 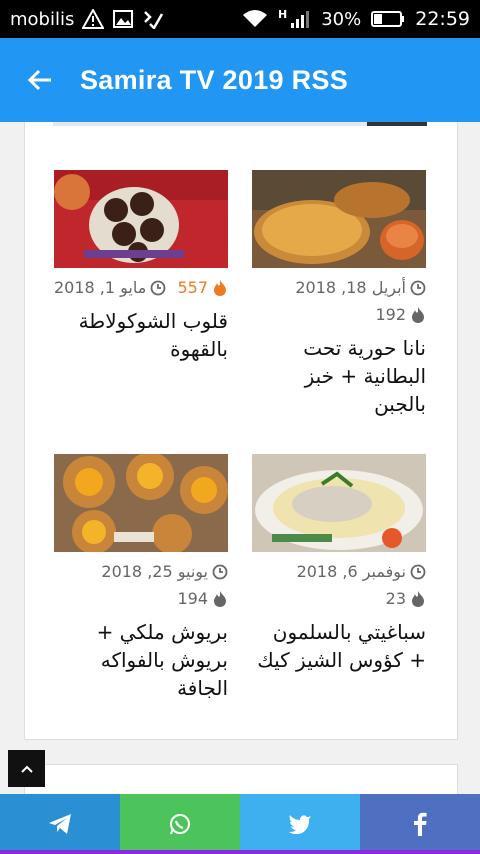 What do you see at coordinates (141, 660) in the screenshot?
I see `post-title: بريوش ملكي + بريوش بالفواكه الجافة` at bounding box center [141, 660].